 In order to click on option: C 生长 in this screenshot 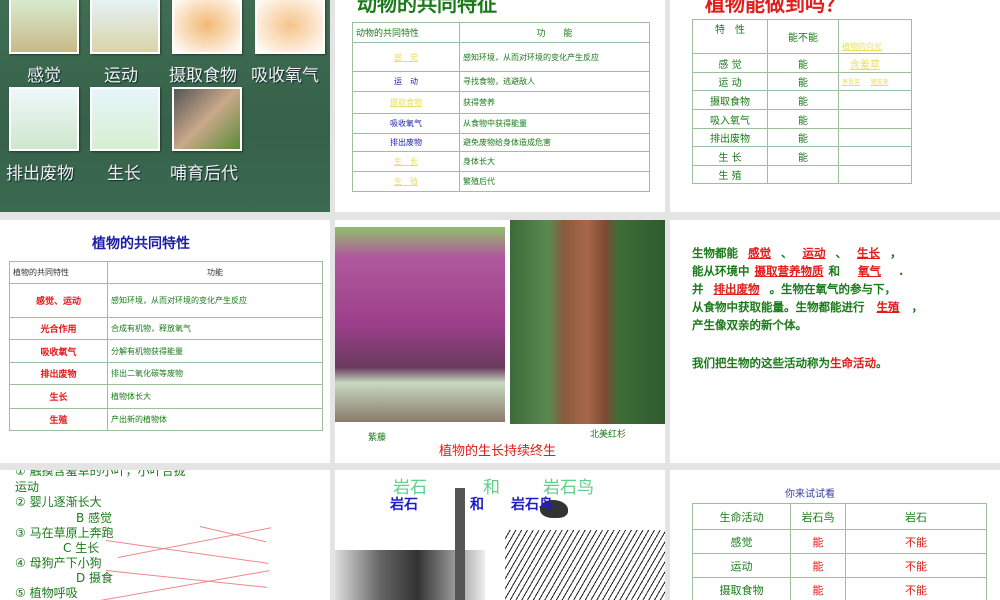, I will do `click(81, 548)`.